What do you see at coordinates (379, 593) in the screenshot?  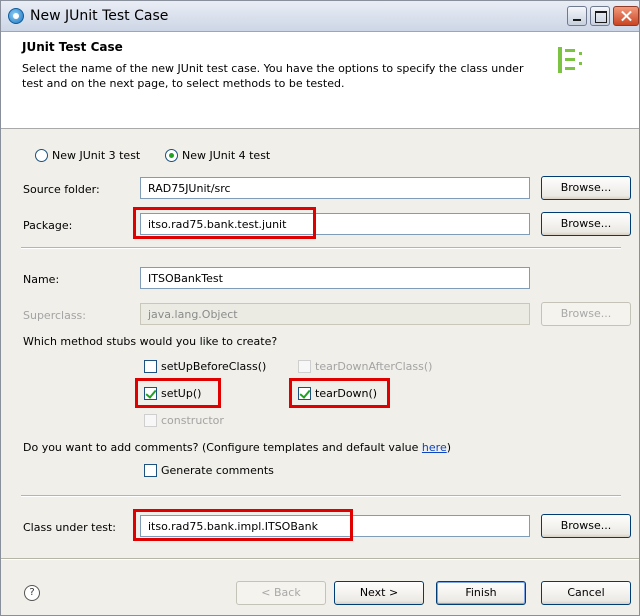 I see `next-button: Next >` at bounding box center [379, 593].